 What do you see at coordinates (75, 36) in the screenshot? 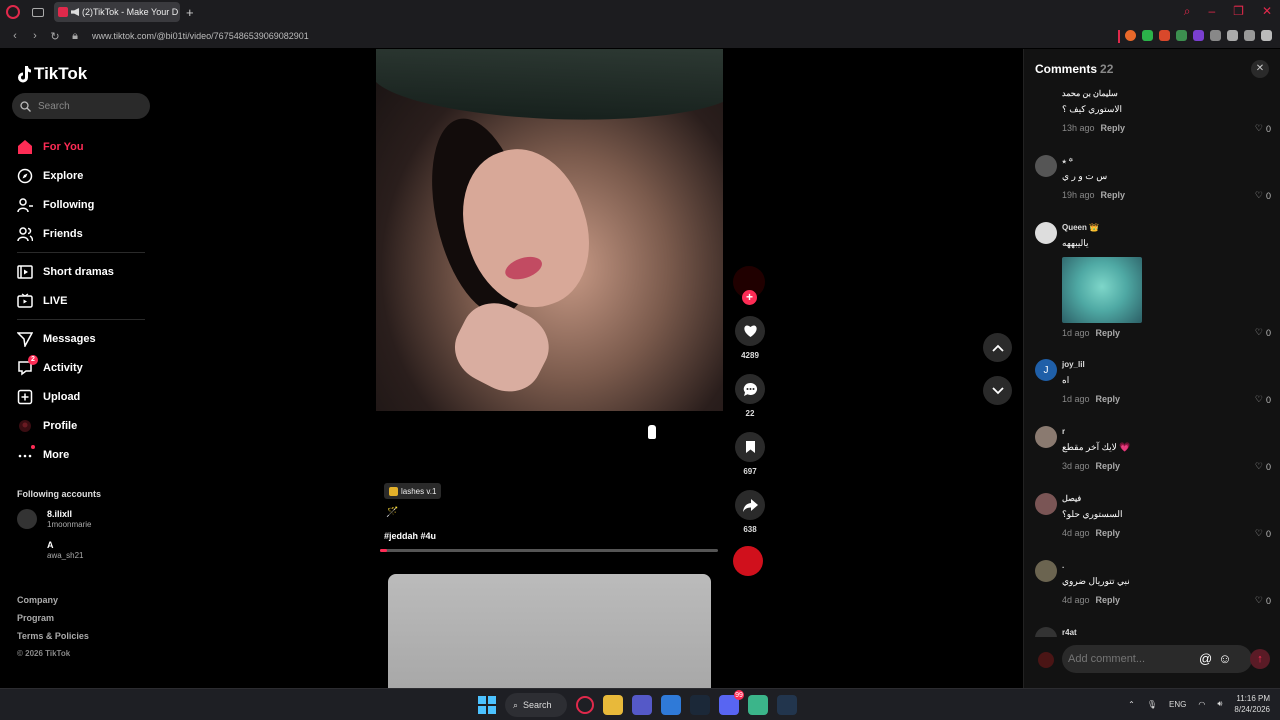
I see `lock-icon: 🔒︎` at bounding box center [75, 36].